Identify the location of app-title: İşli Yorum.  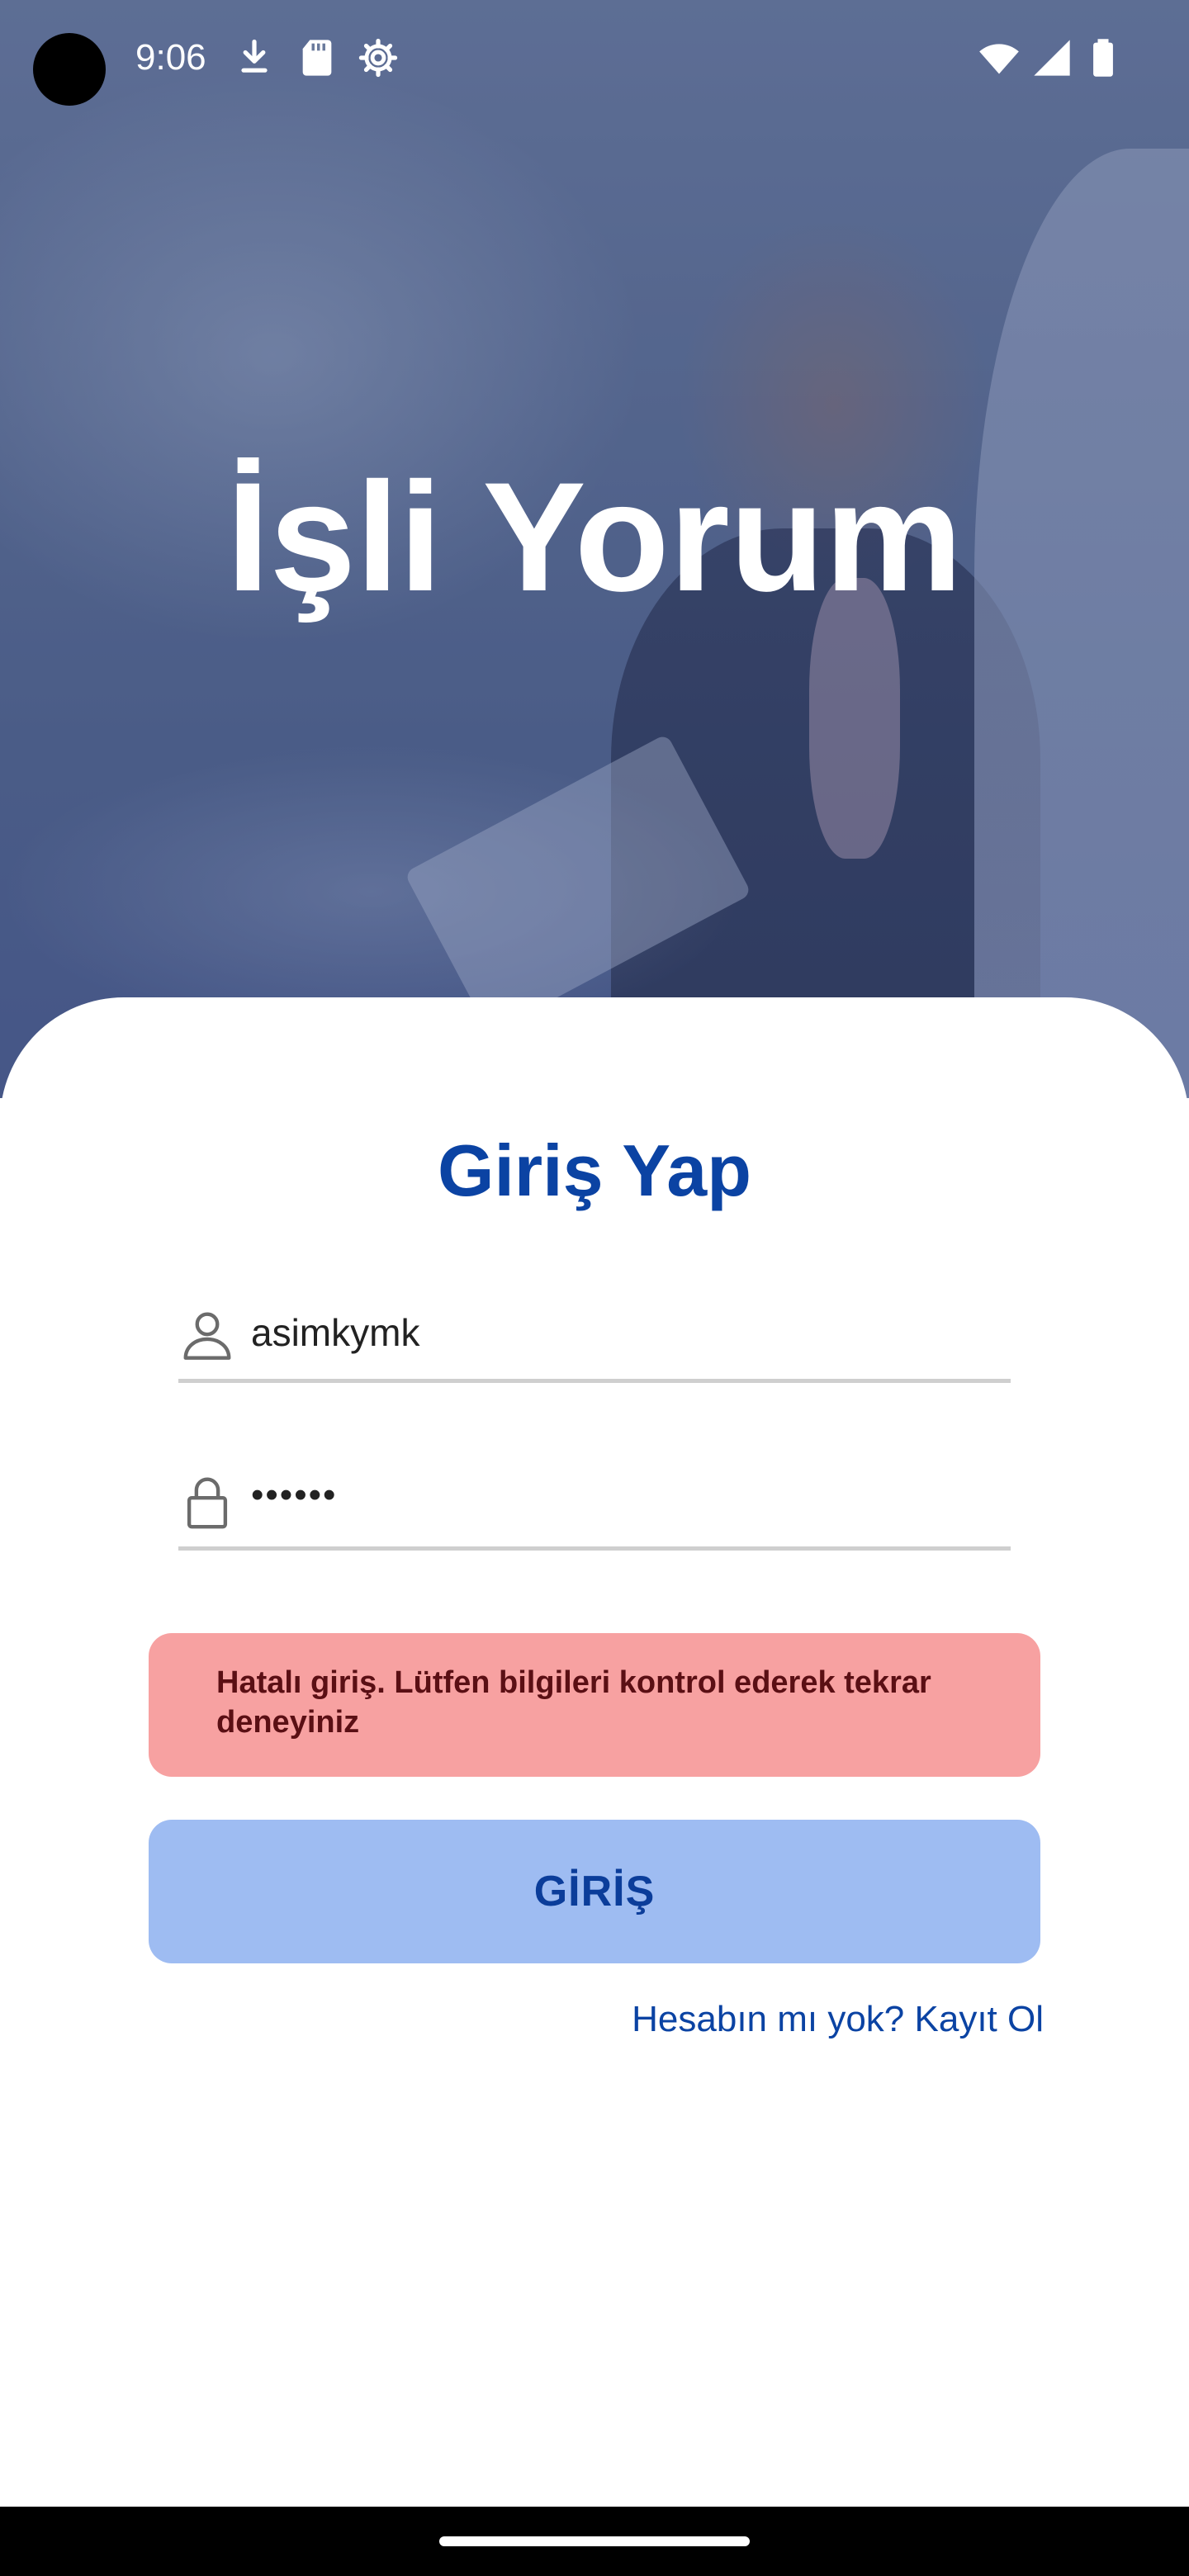
(594, 536).